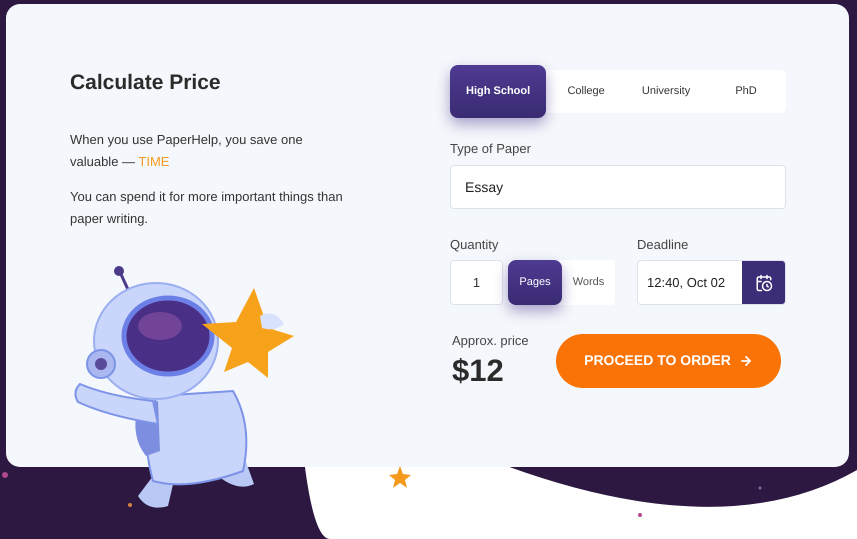 Image resolution: width=857 pixels, height=539 pixels. I want to click on price-value: $12, so click(478, 371).